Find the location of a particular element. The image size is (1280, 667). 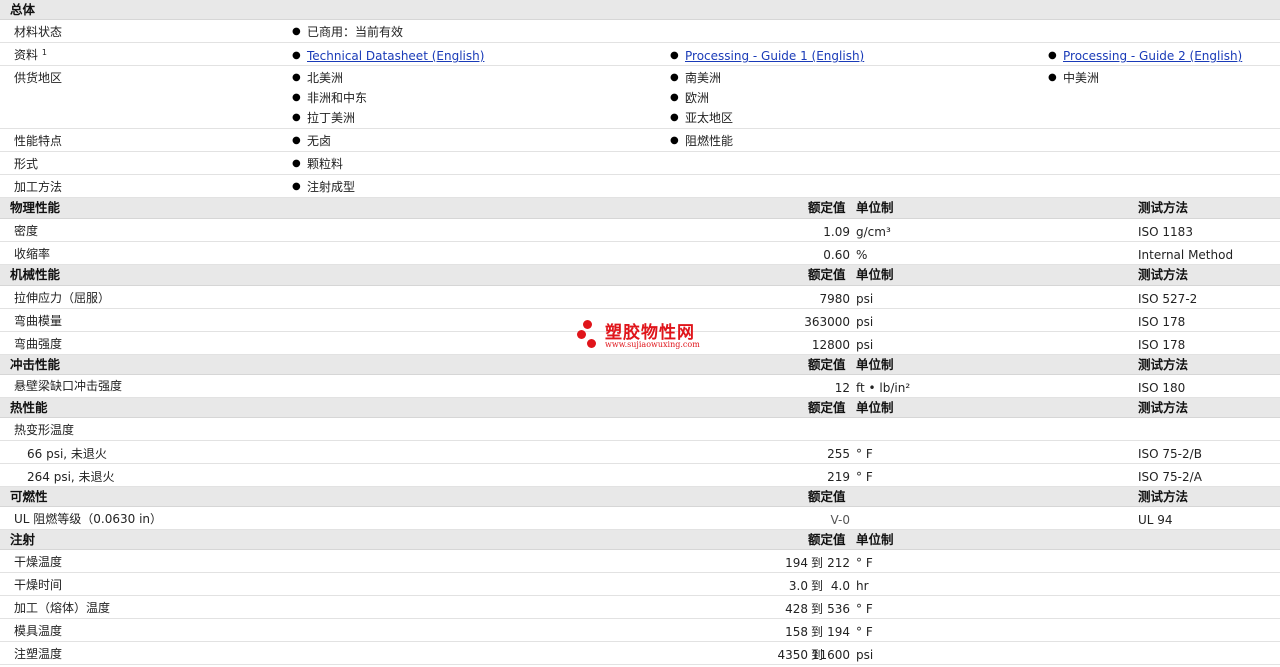

property-test: Internal Method is located at coordinates (1186, 255).